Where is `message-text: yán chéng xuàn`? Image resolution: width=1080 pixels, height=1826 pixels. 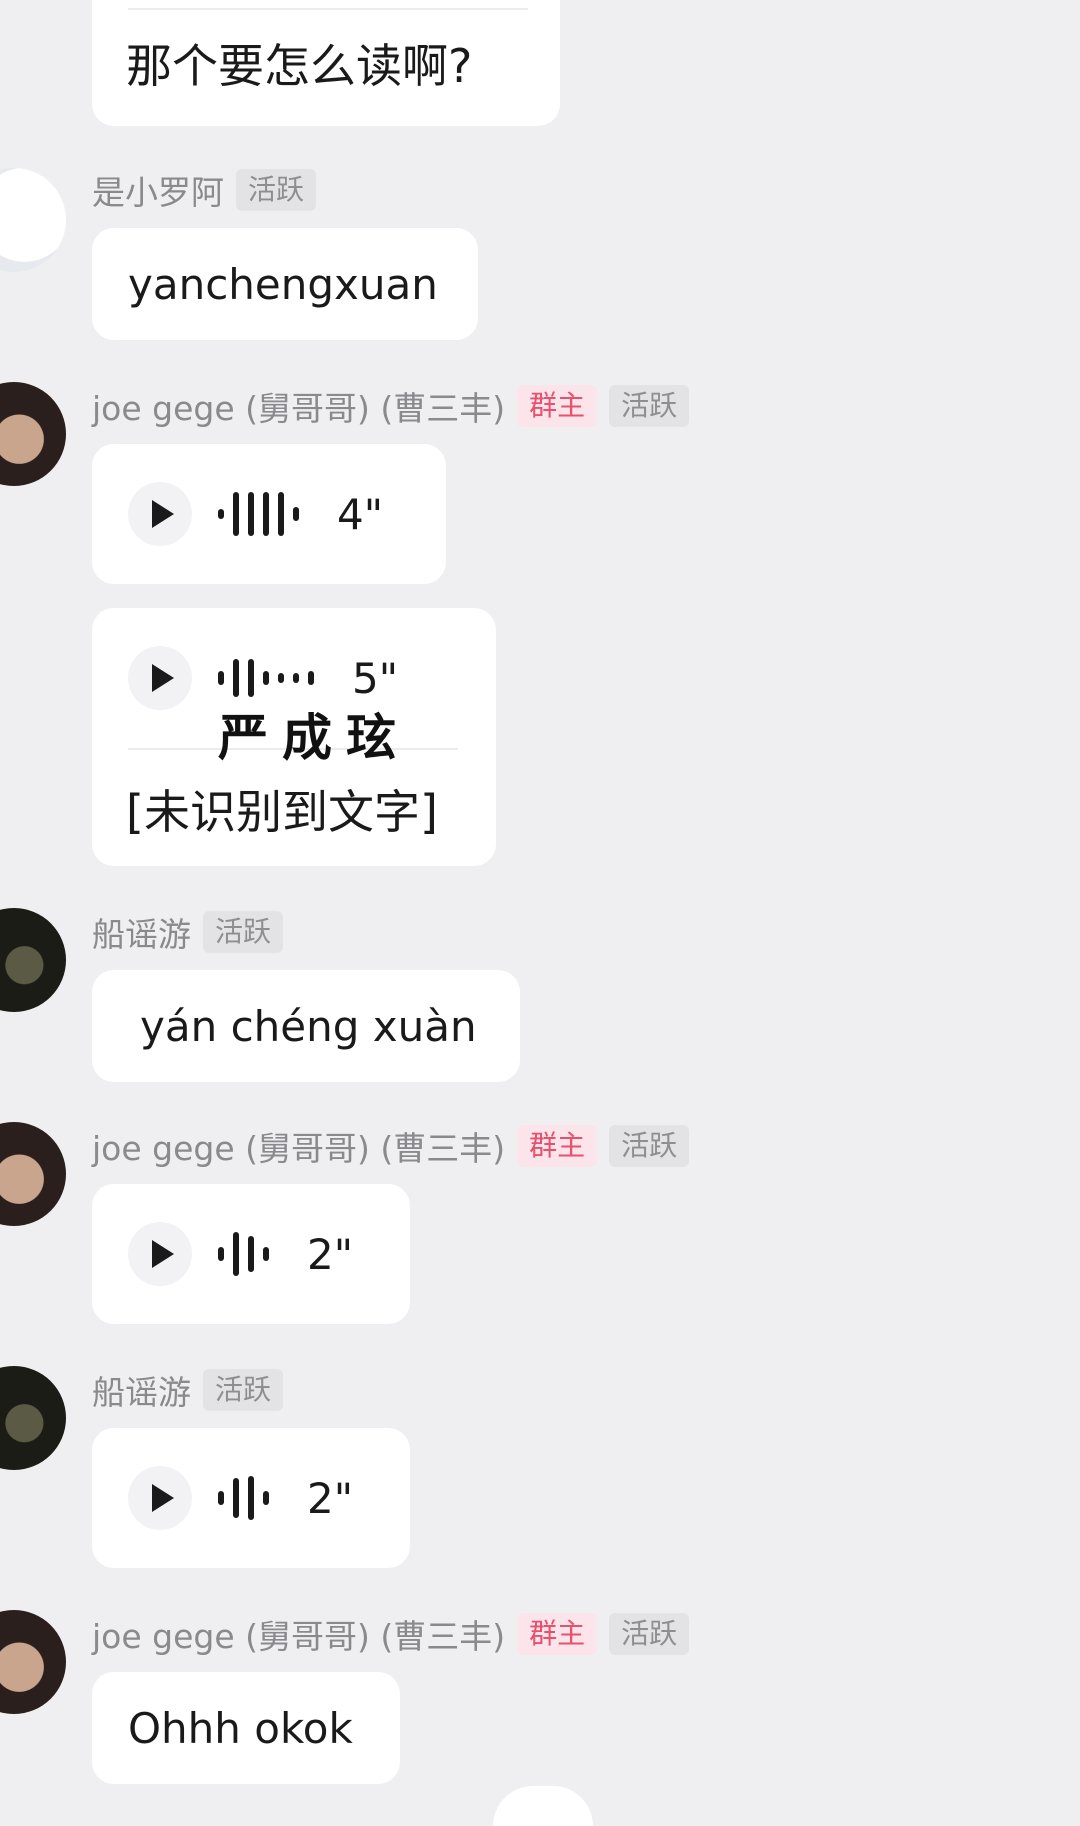
message-text: yán chéng xuàn is located at coordinates (308, 1026).